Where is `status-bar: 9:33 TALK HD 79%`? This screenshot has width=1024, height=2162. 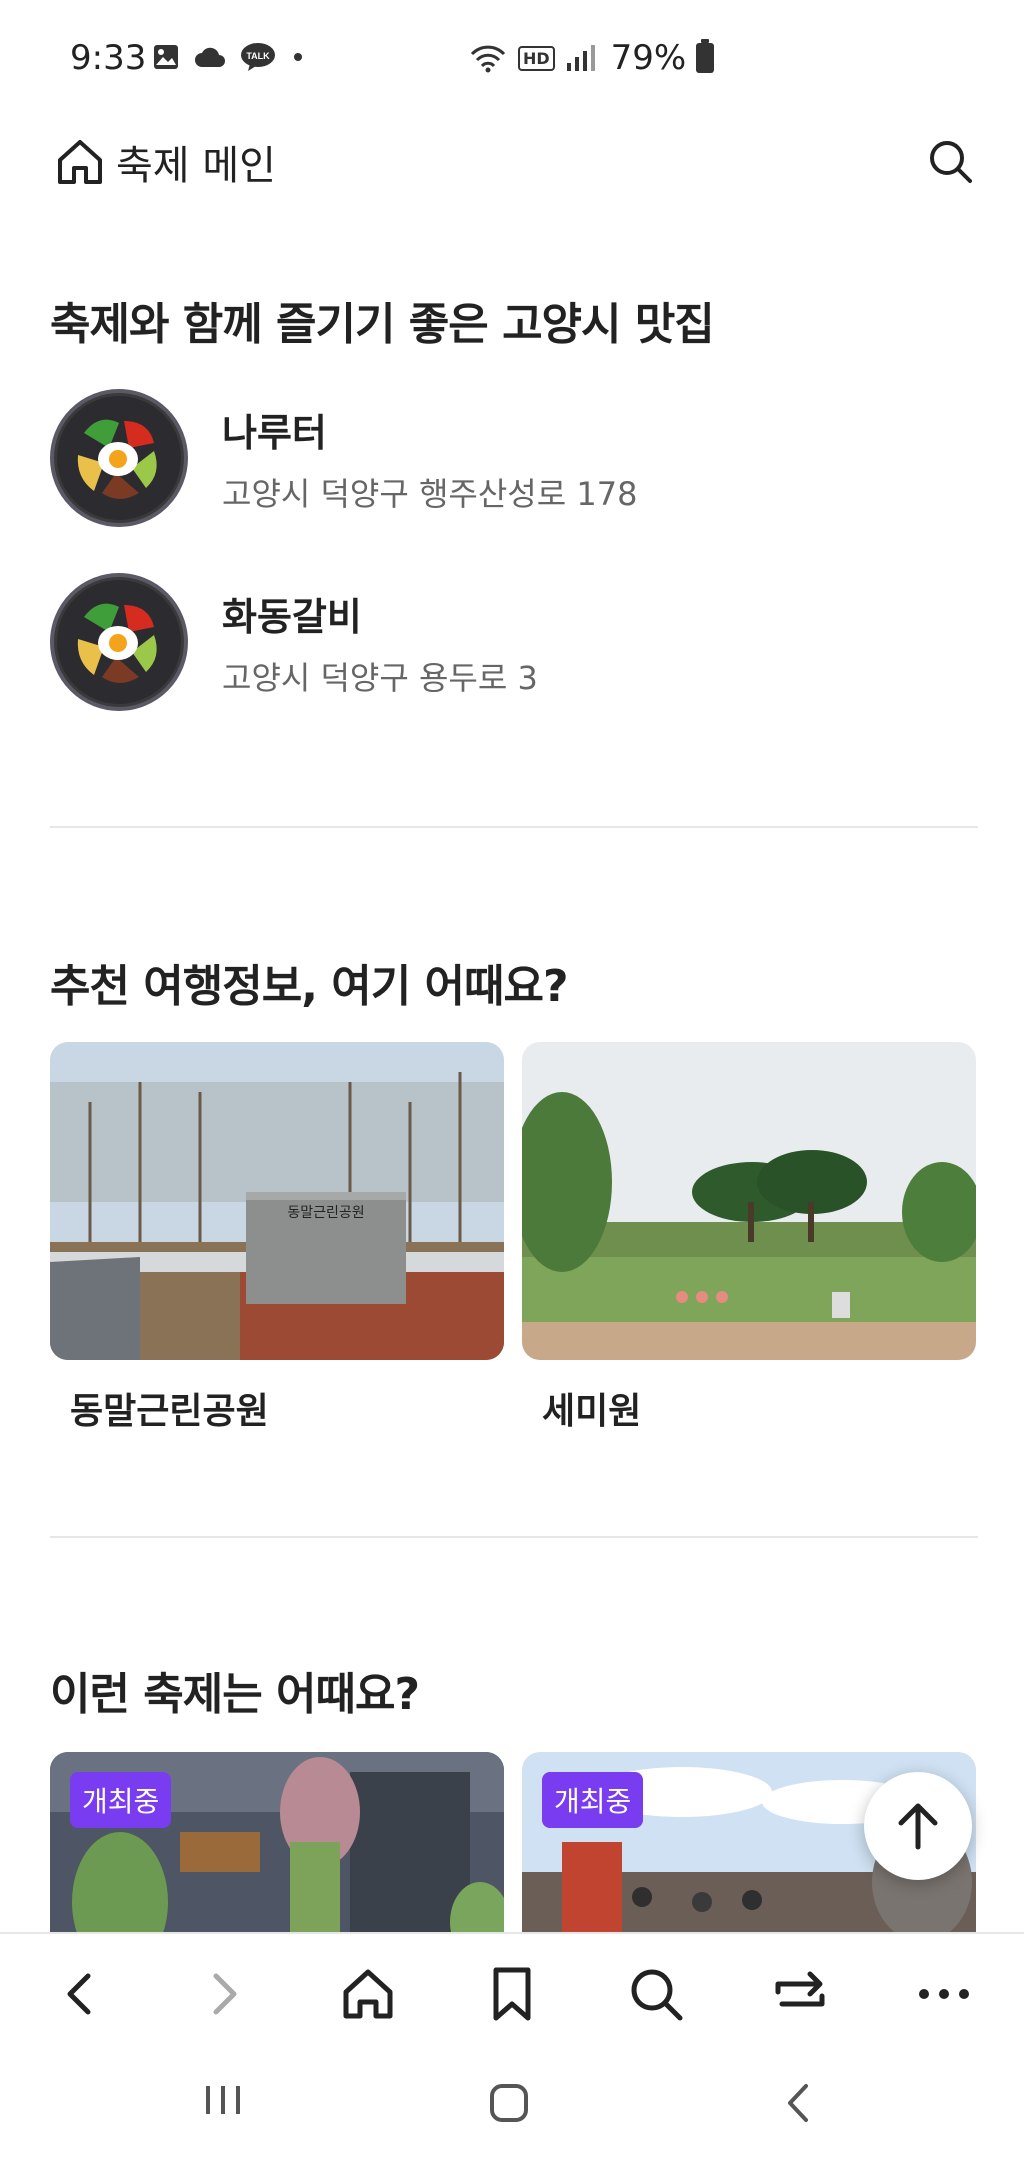
status-bar: 9:33 TALK HD 79% is located at coordinates (512, 60).